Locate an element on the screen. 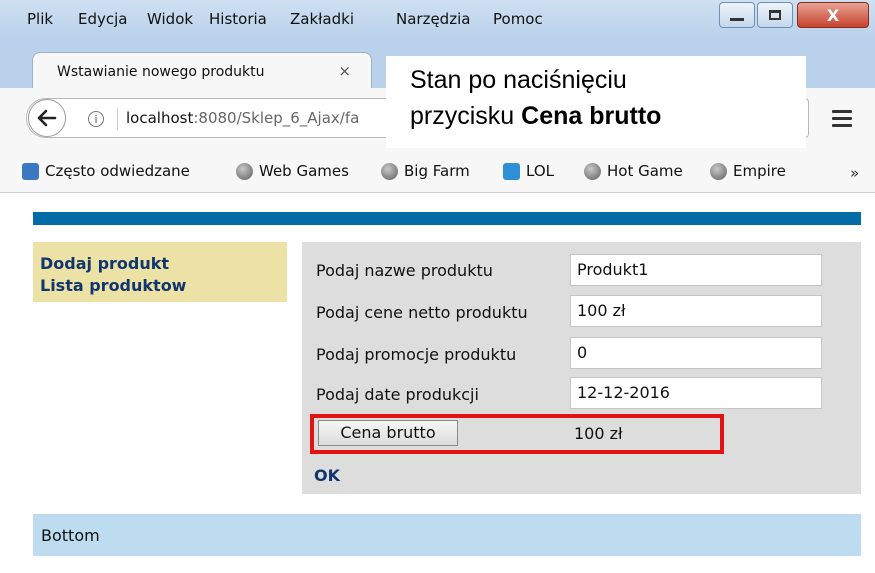 This screenshot has height=573, width=875. ok-link: OK is located at coordinates (327, 475).